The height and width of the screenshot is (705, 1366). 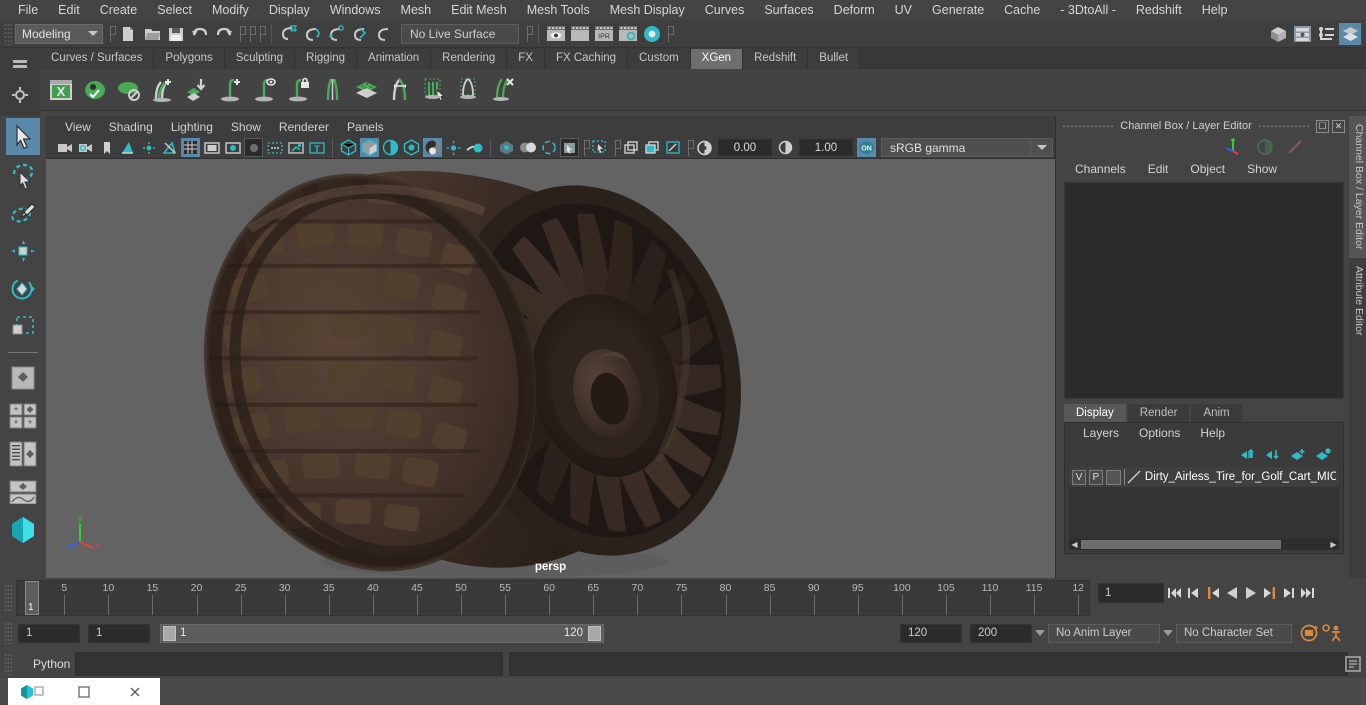 I want to click on camera-attributes-icon, so click(x=85, y=147).